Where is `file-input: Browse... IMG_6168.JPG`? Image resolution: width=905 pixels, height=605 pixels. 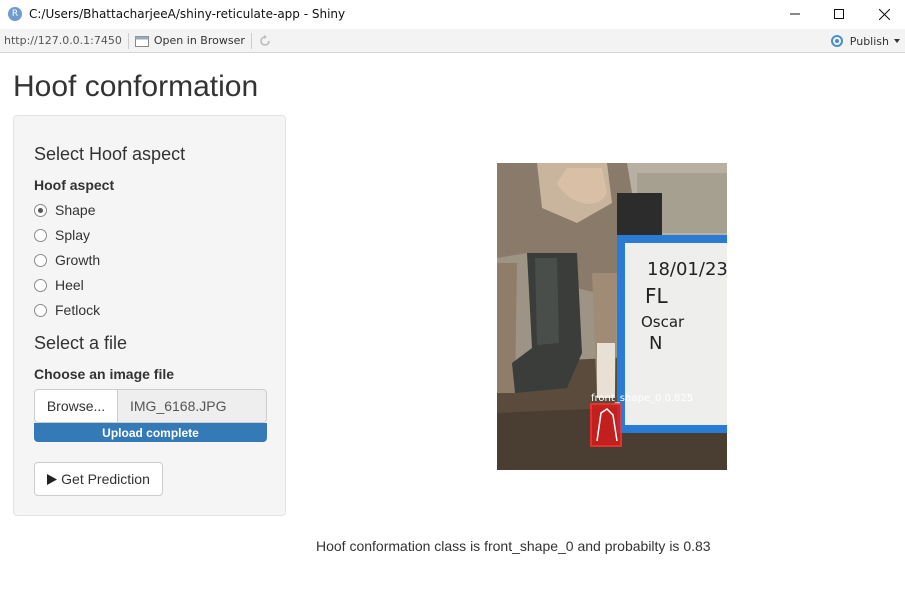
file-input: Browse... IMG_6168.JPG is located at coordinates (150, 406).